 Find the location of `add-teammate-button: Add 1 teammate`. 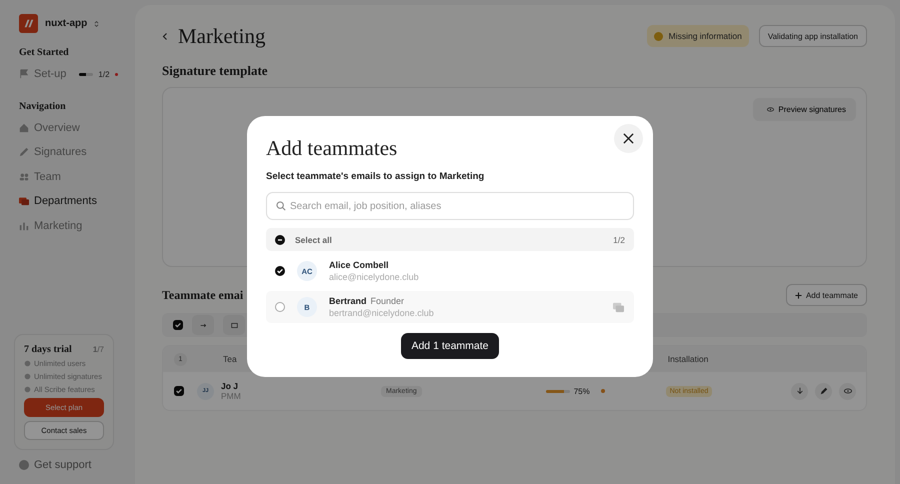

add-teammate-button: Add 1 teammate is located at coordinates (450, 346).